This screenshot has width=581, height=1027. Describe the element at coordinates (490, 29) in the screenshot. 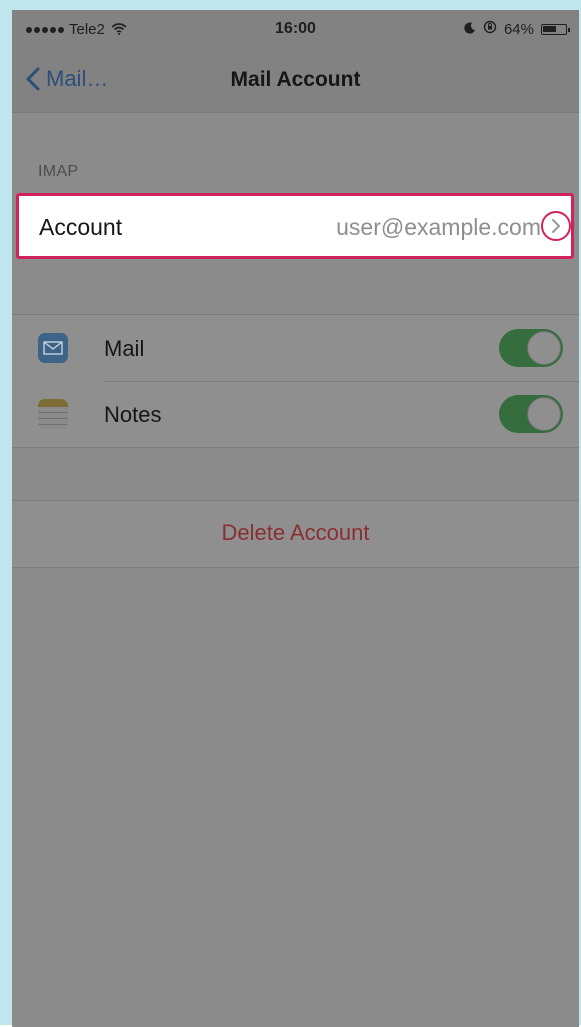

I see `rotation-lock-icon` at that location.